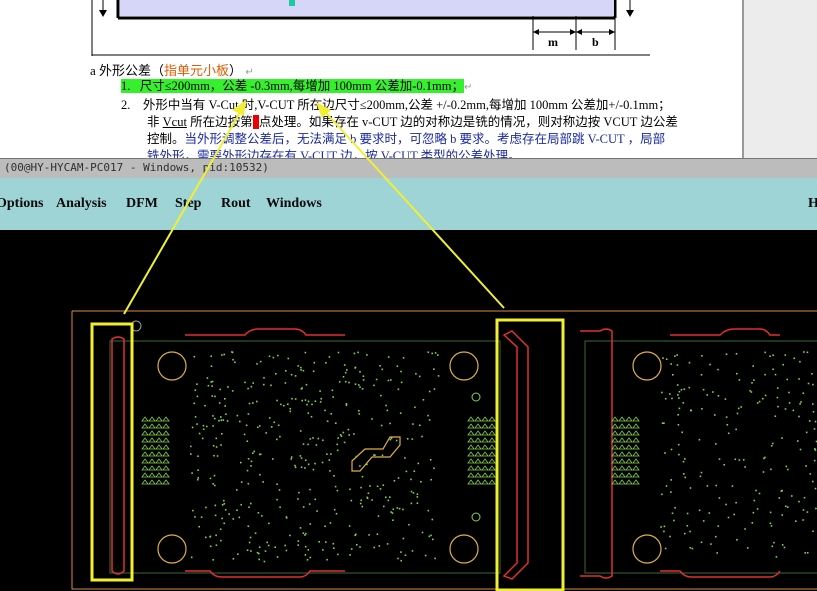 The height and width of the screenshot is (591, 817). I want to click on menu-rout: Rout, so click(236, 204).